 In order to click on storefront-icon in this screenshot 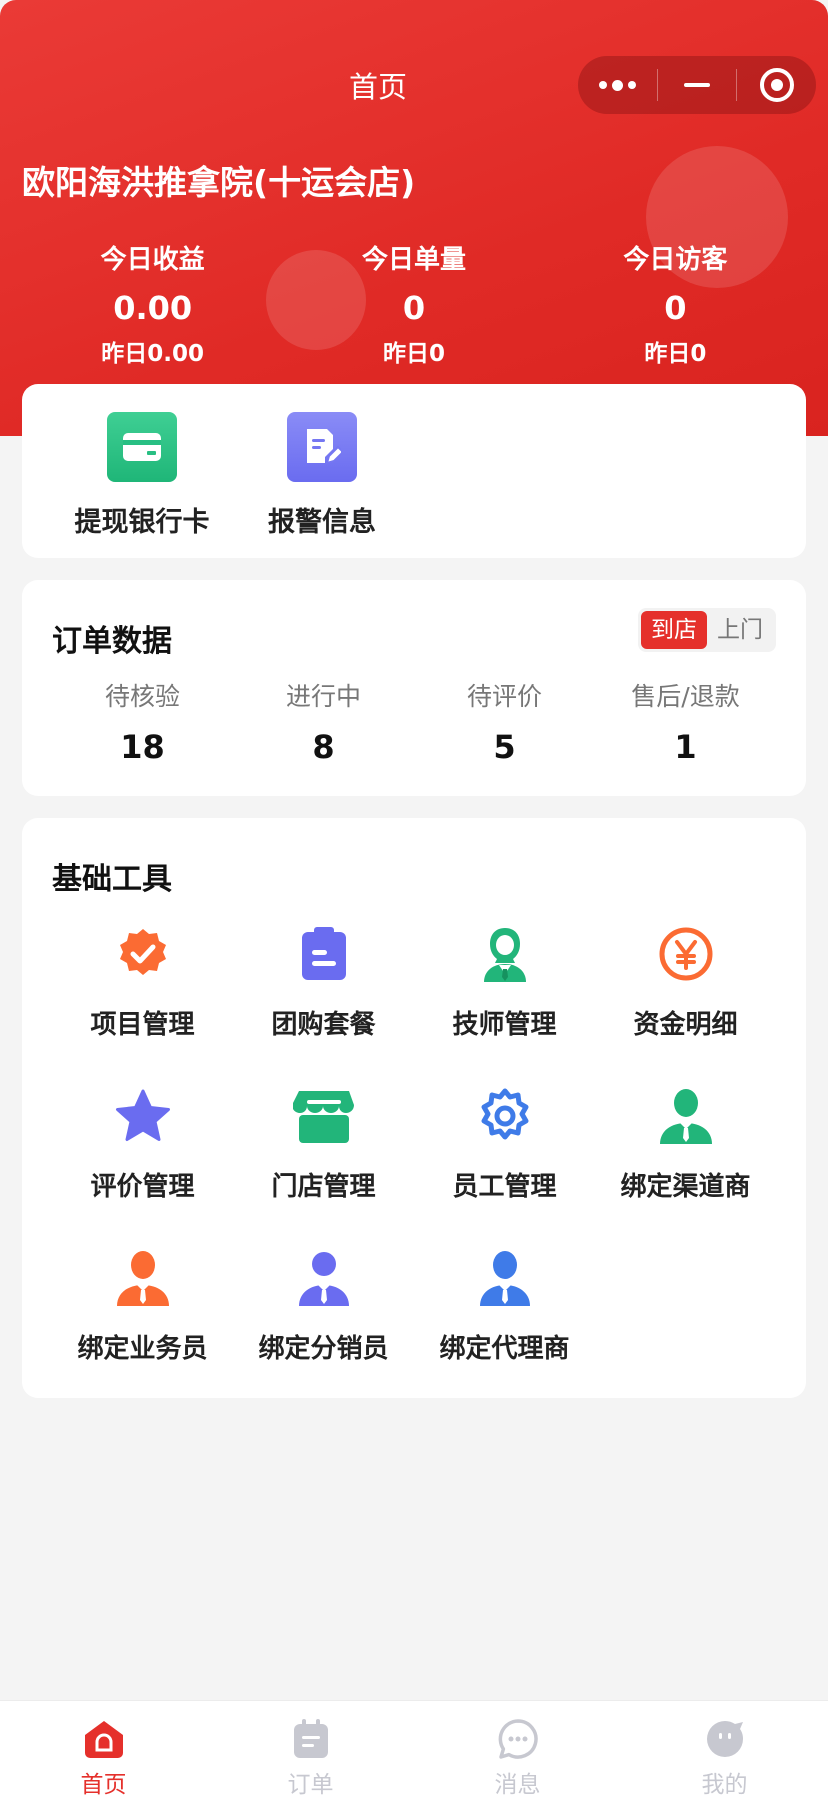, I will do `click(324, 1116)`.